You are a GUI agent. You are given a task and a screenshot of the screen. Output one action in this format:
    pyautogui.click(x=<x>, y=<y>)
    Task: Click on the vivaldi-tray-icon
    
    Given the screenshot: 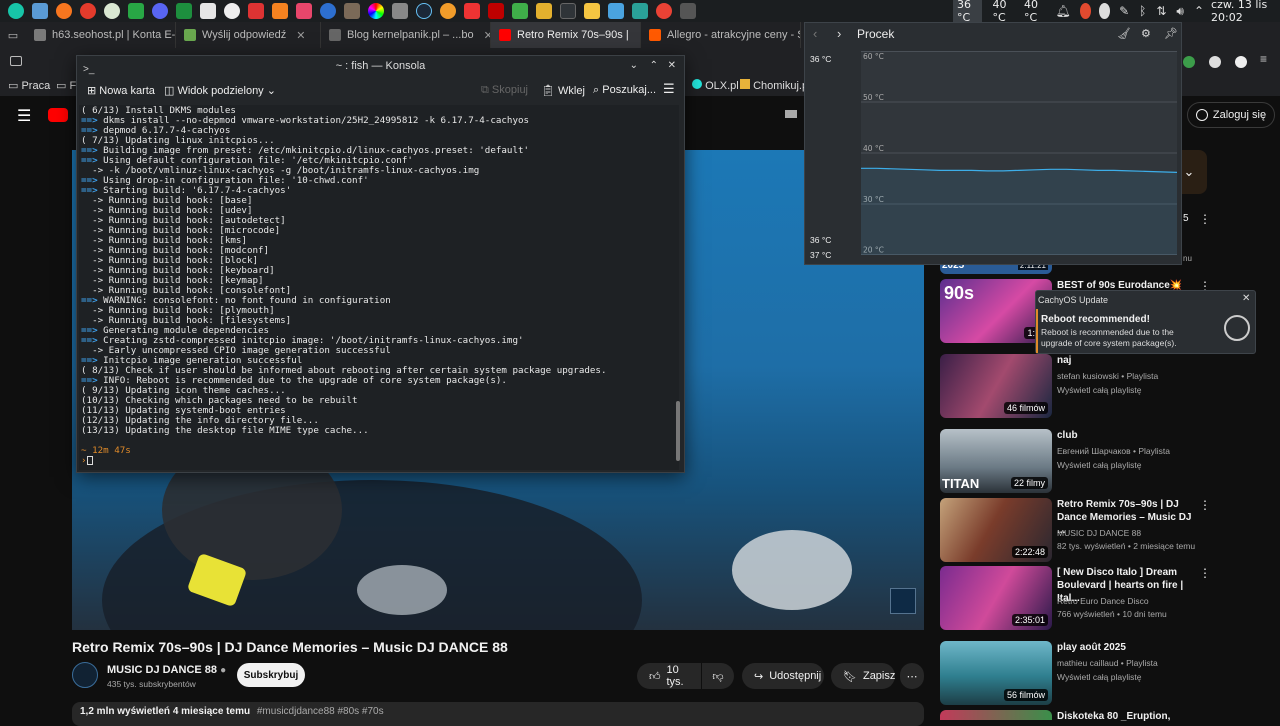 What is the action you would take?
    pyautogui.click(x=1104, y=11)
    